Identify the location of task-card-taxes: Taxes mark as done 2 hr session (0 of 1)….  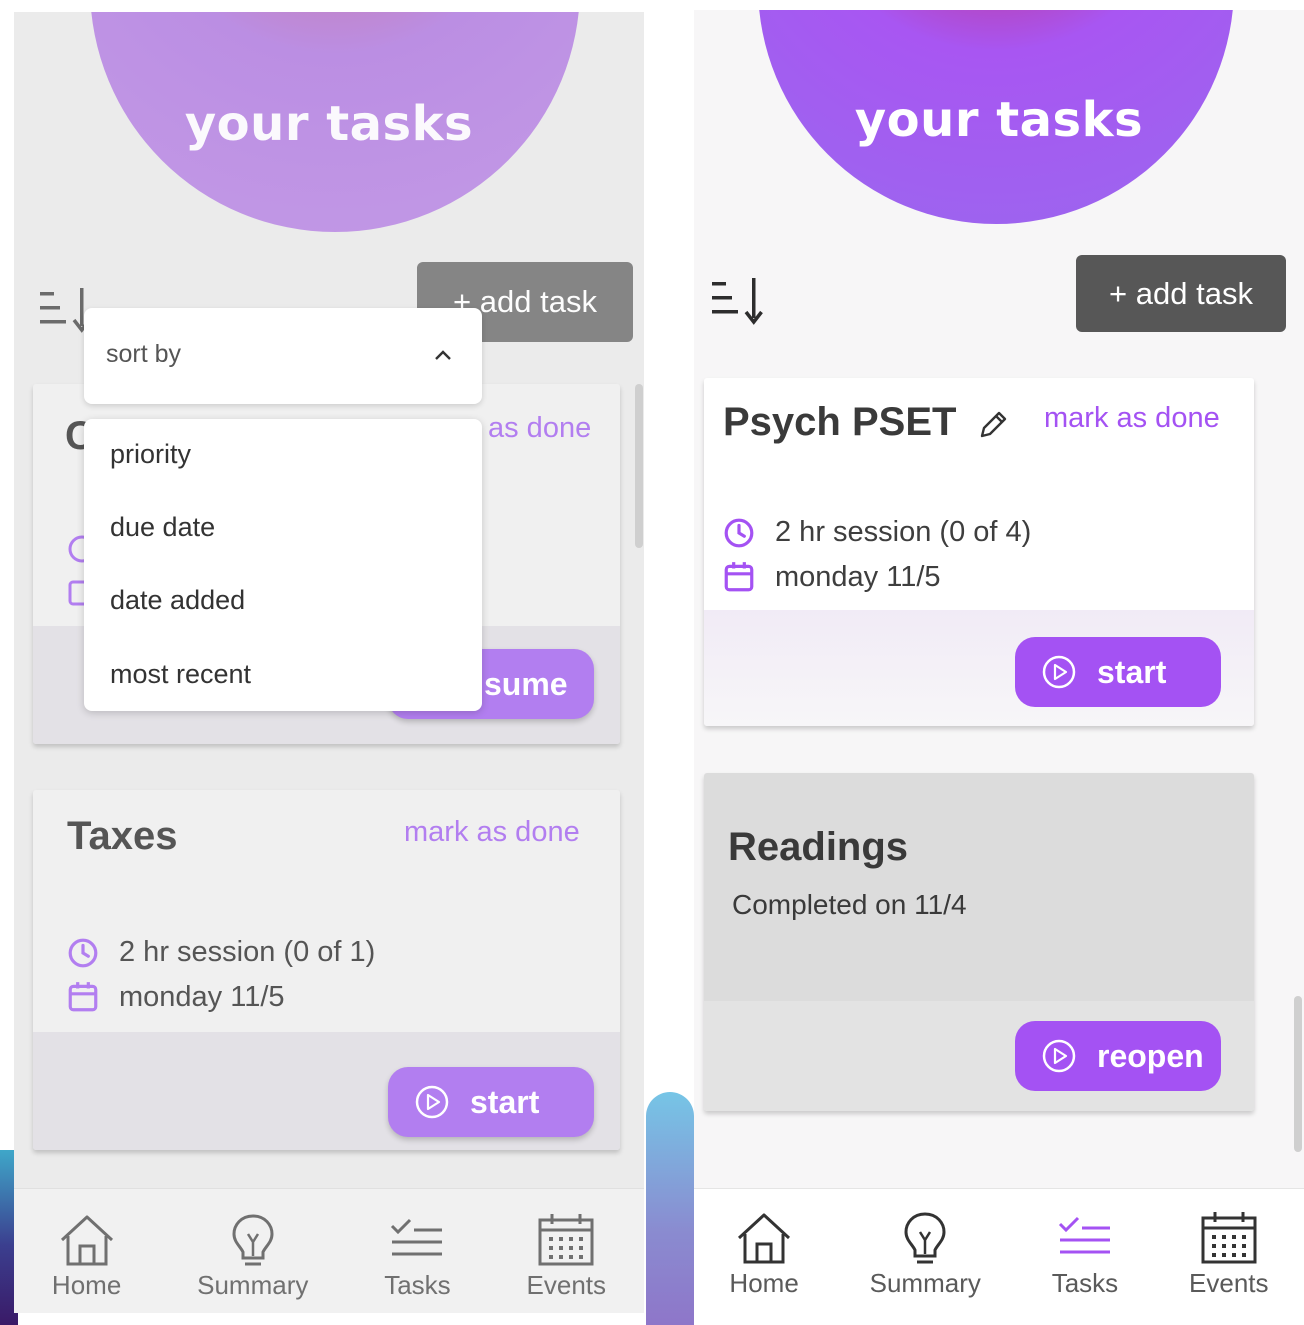
(326, 970).